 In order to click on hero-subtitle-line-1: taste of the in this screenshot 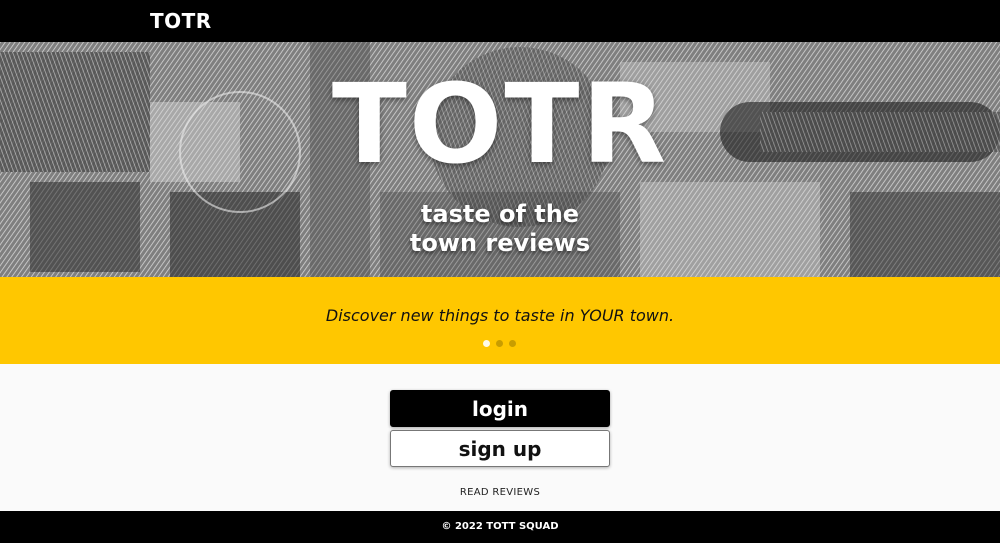, I will do `click(500, 214)`.